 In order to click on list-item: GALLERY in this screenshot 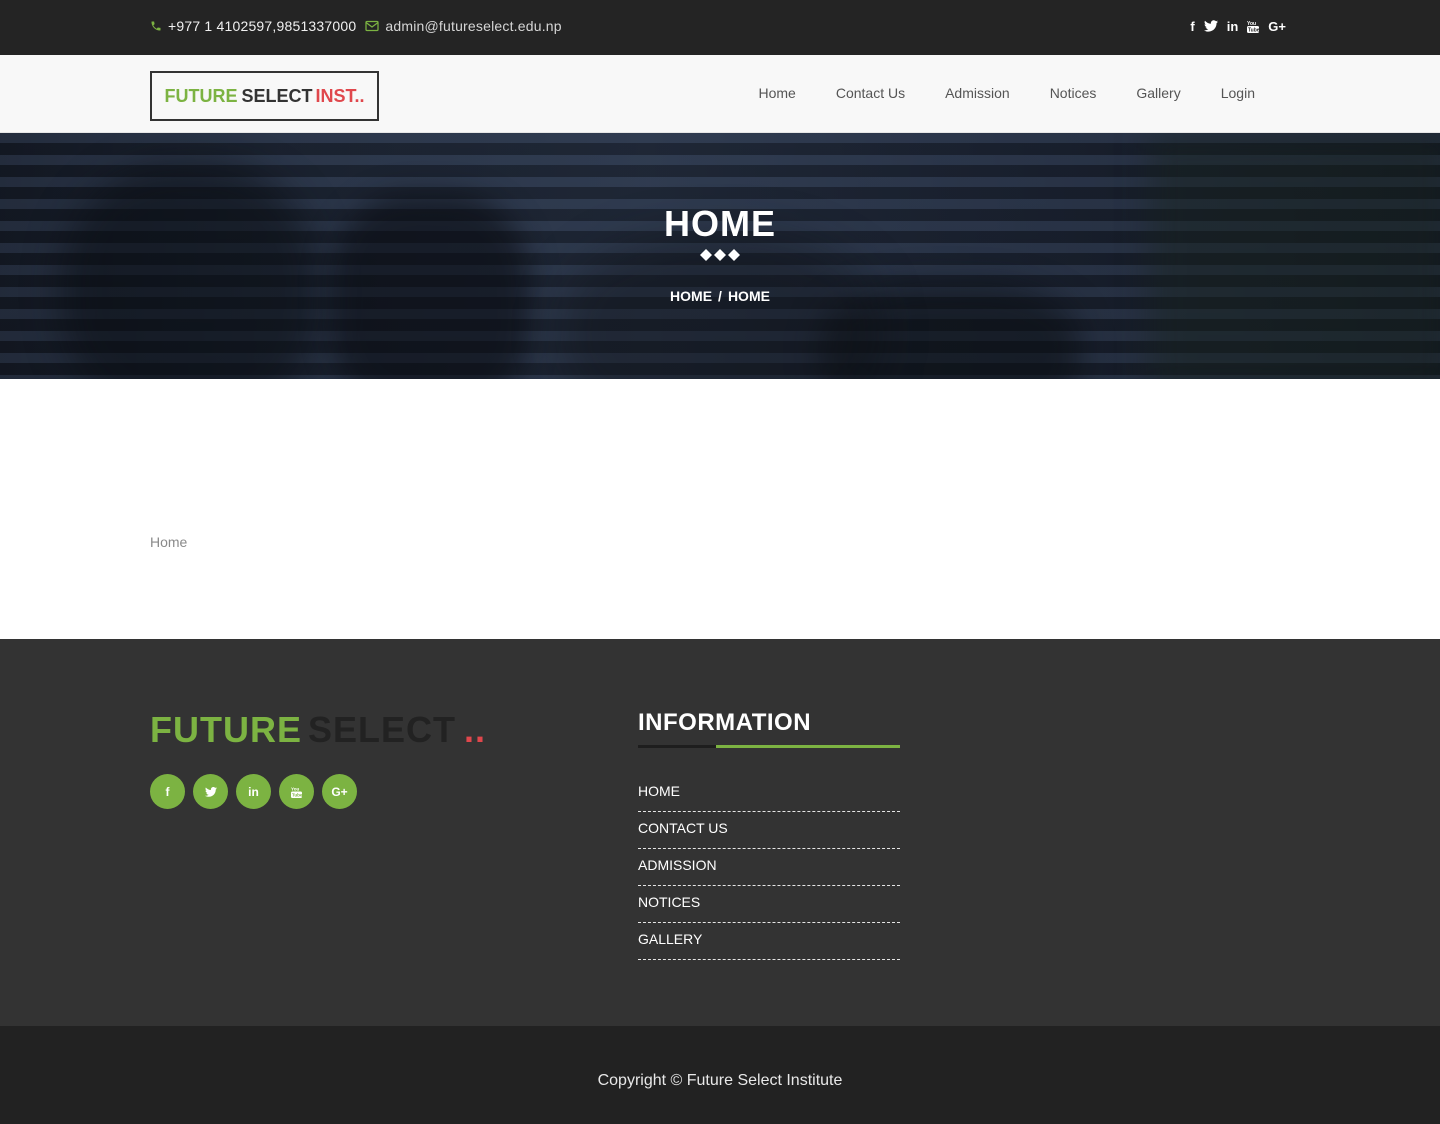, I will do `click(769, 941)`.